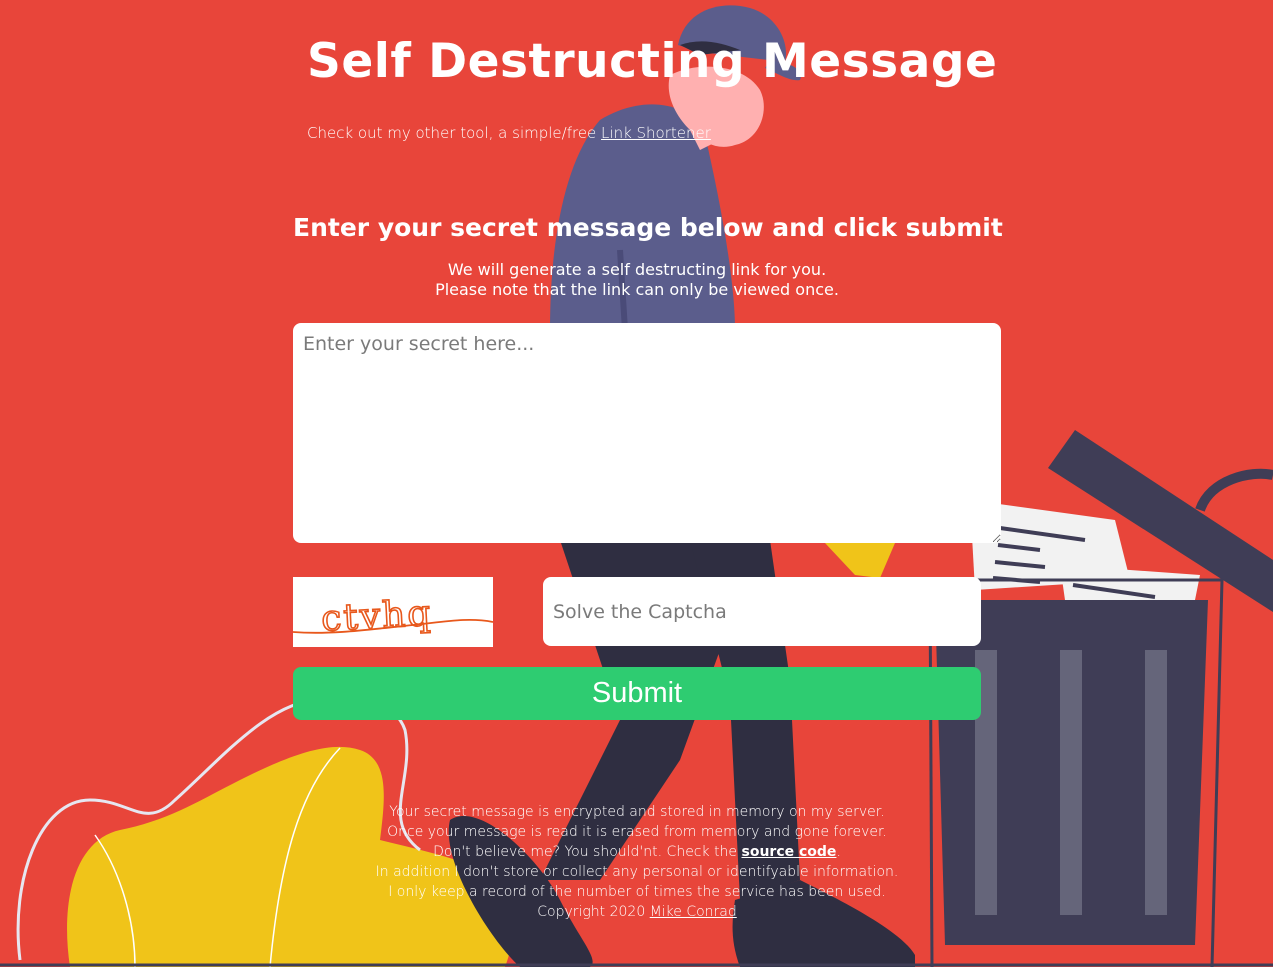 The width and height of the screenshot is (1273, 967). I want to click on author-link: Mike Conrad, so click(693, 912).